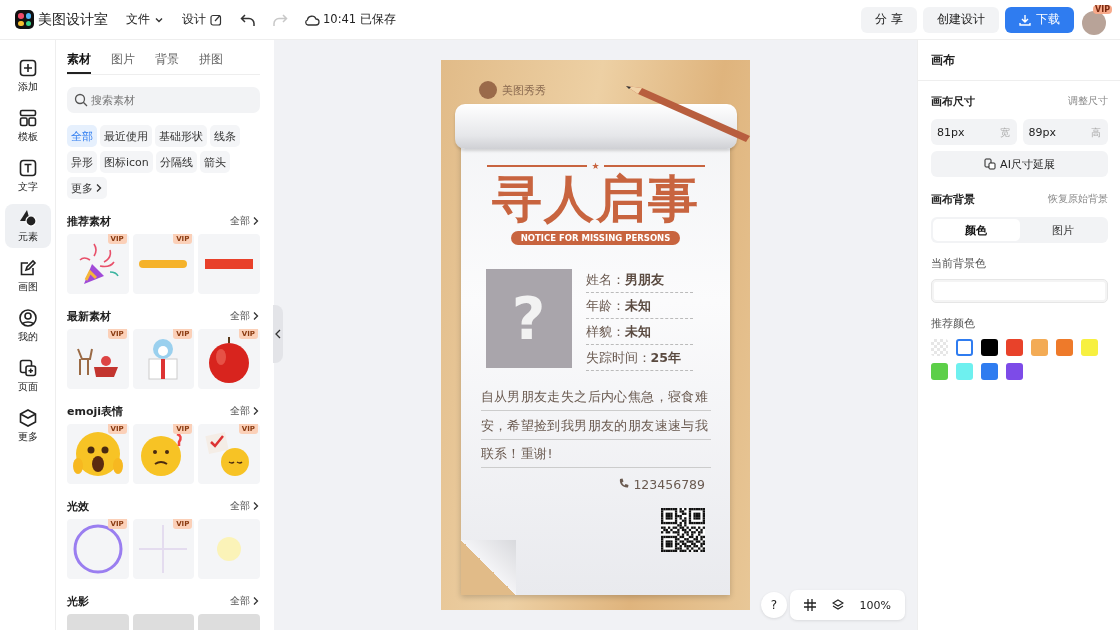  Describe the element at coordinates (225, 136) in the screenshot. I see `filter-chip: 线条` at that location.